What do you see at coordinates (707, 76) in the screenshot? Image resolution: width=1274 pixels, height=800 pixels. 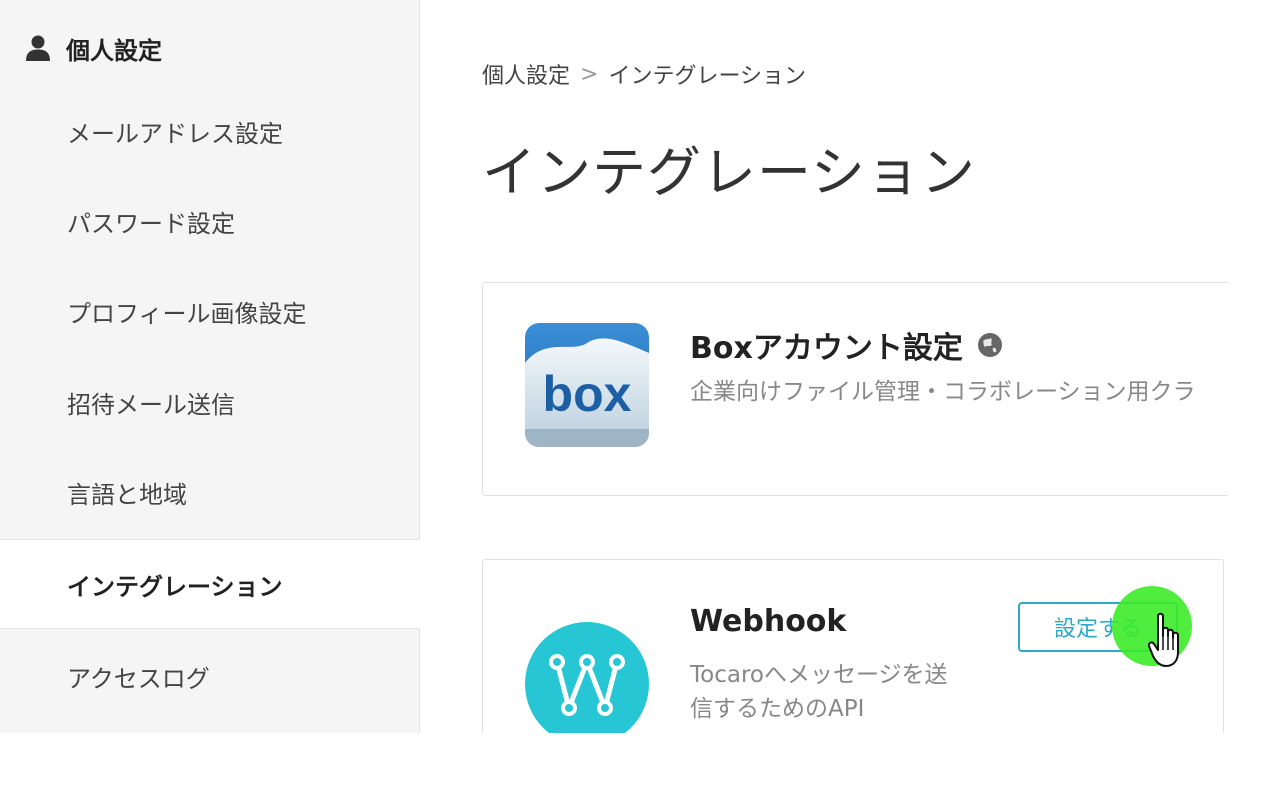 I see `breadcrumb-current: インテグレーション` at bounding box center [707, 76].